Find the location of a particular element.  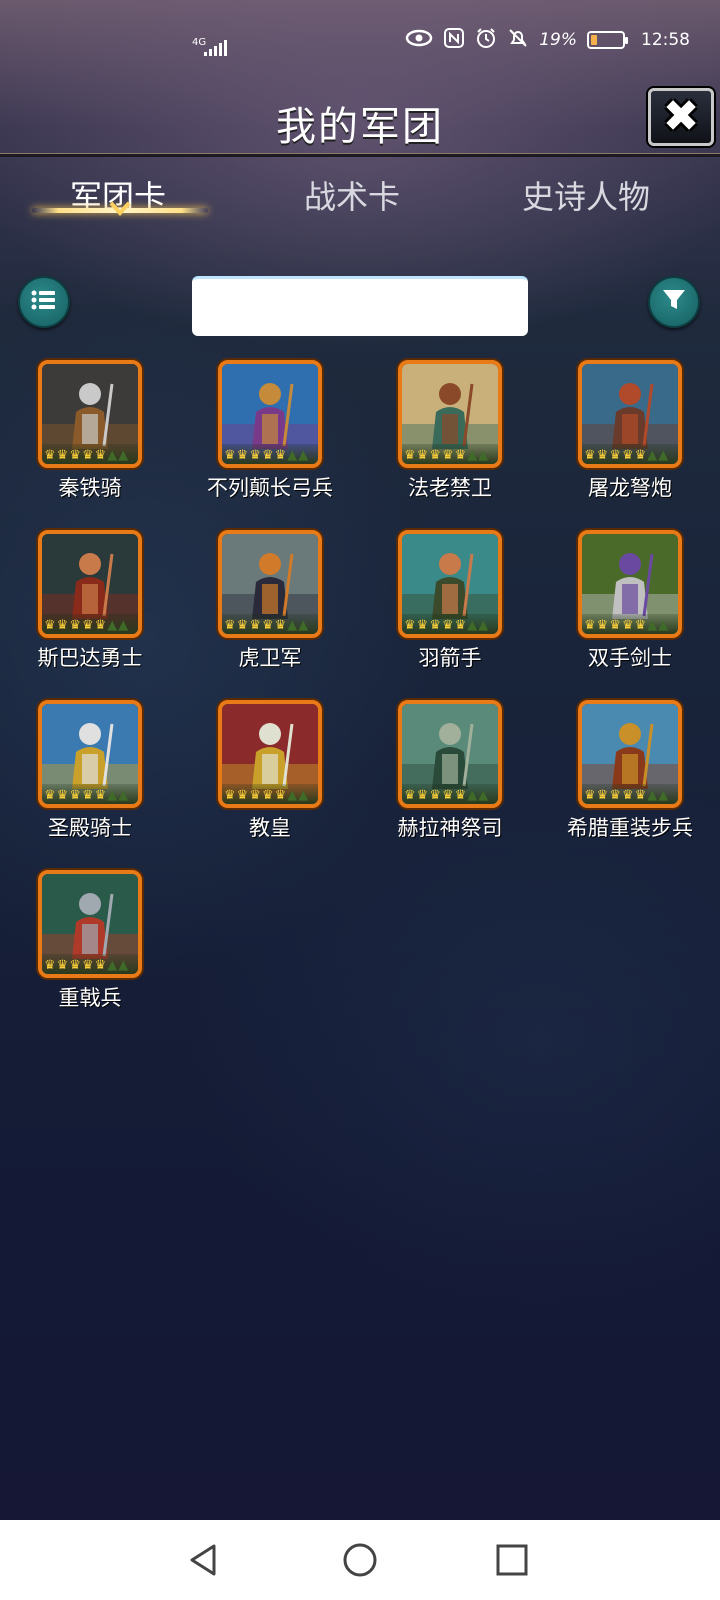

list-view-button is located at coordinates (44, 302).